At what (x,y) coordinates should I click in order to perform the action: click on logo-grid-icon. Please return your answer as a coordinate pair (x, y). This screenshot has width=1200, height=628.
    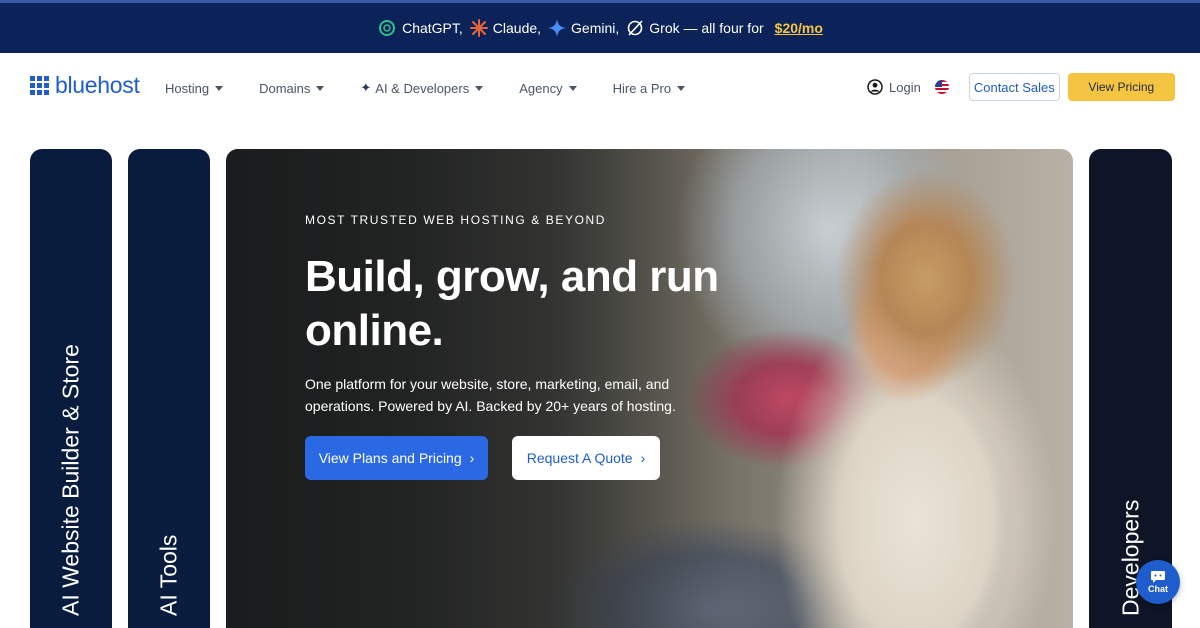
    Looking at the image, I should click on (39, 85).